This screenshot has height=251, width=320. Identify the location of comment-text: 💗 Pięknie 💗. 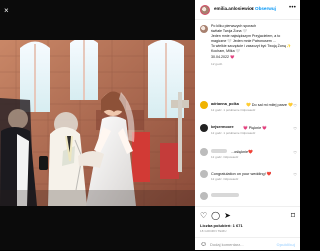
(255, 128).